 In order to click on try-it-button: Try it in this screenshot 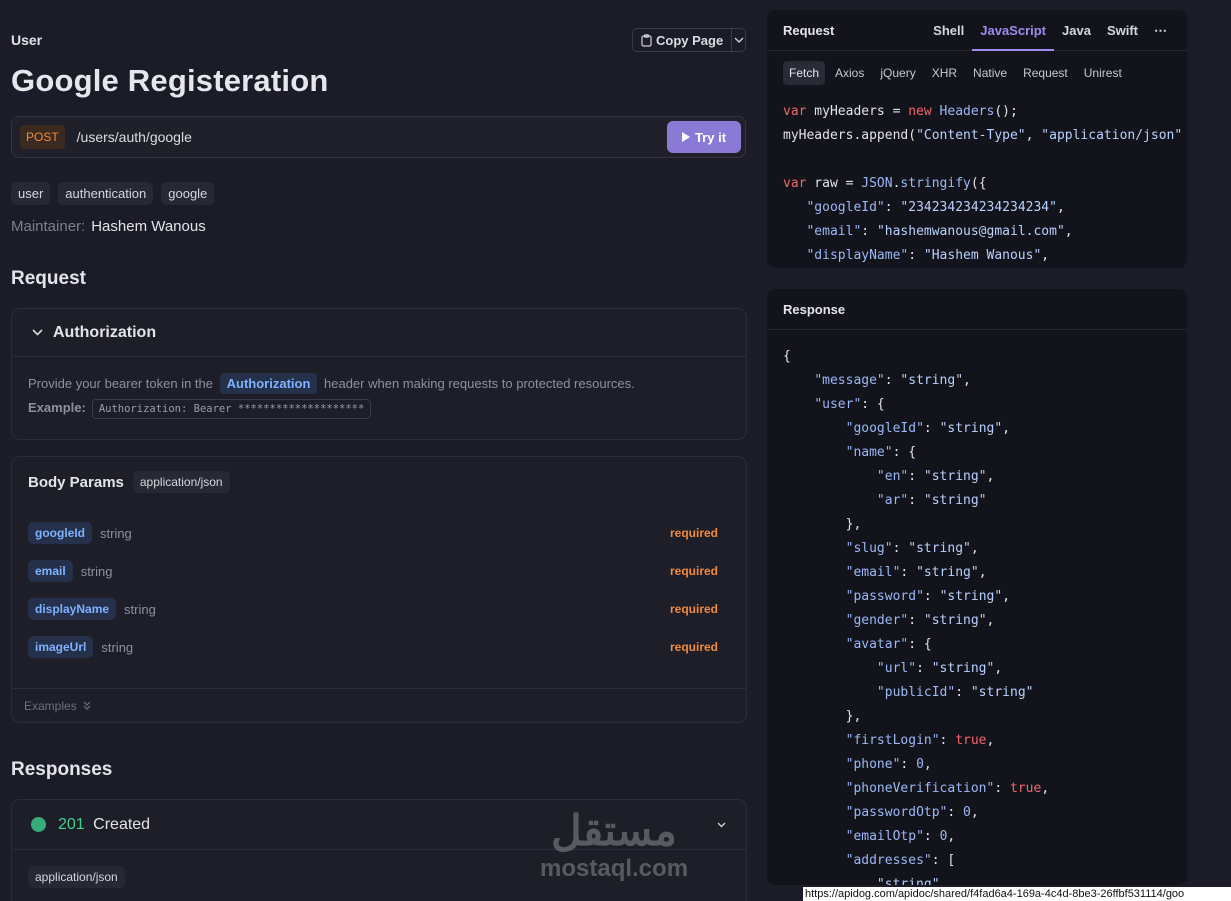, I will do `click(704, 137)`.